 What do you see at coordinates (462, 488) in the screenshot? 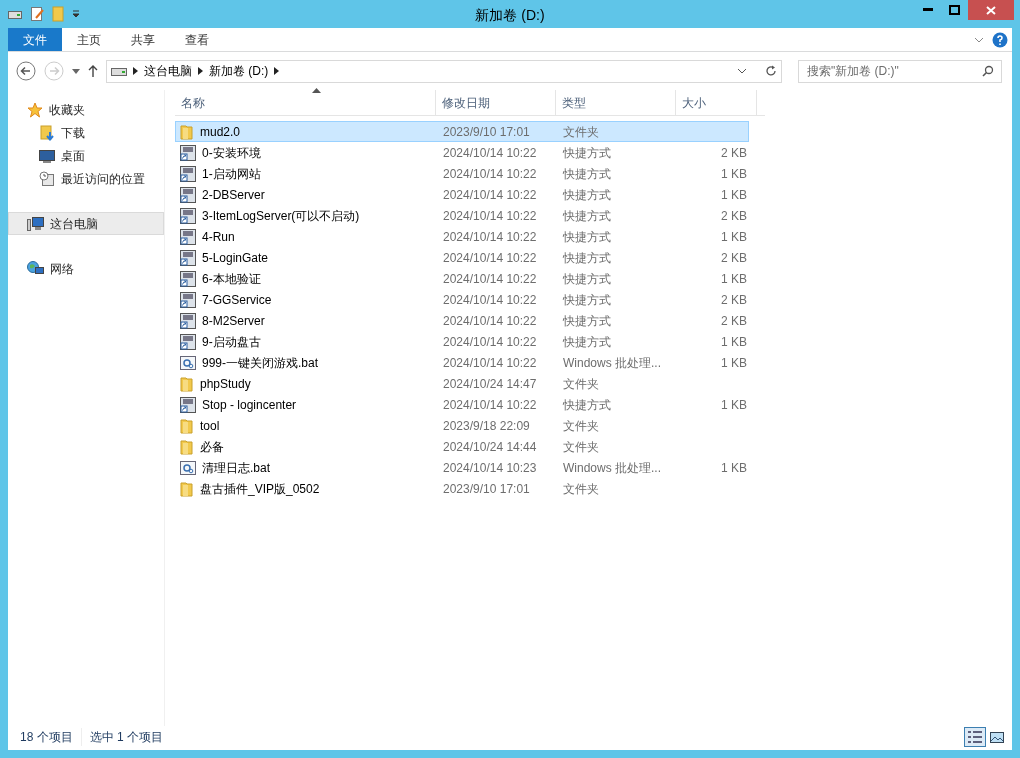
I see `file-row: 盘古插件_VIP版_0502 2023/9/10 17:01 文件夹` at bounding box center [462, 488].